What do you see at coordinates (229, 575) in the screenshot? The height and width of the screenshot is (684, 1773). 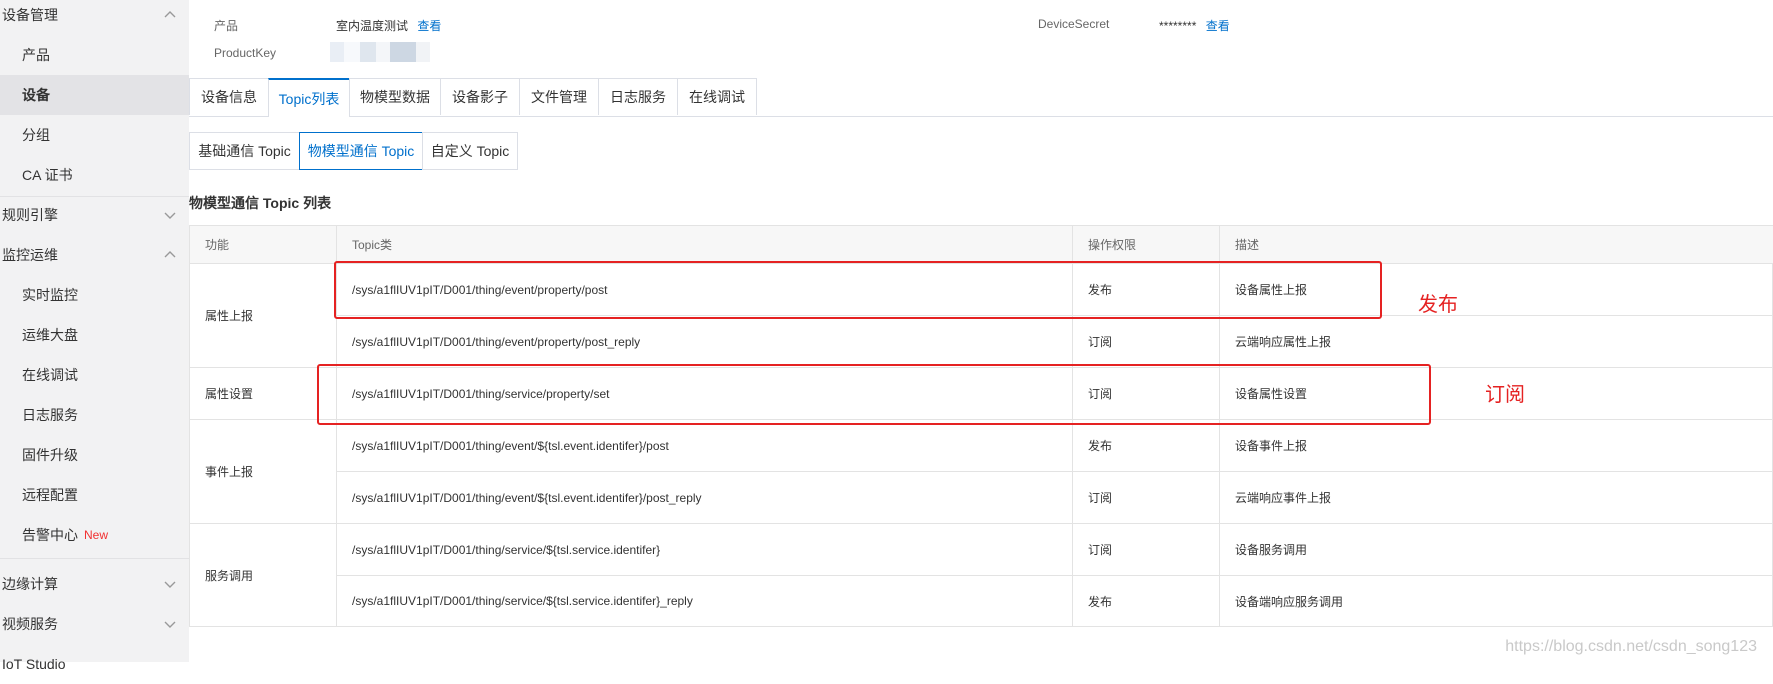 I see `function-cell: 服务调用` at bounding box center [229, 575].